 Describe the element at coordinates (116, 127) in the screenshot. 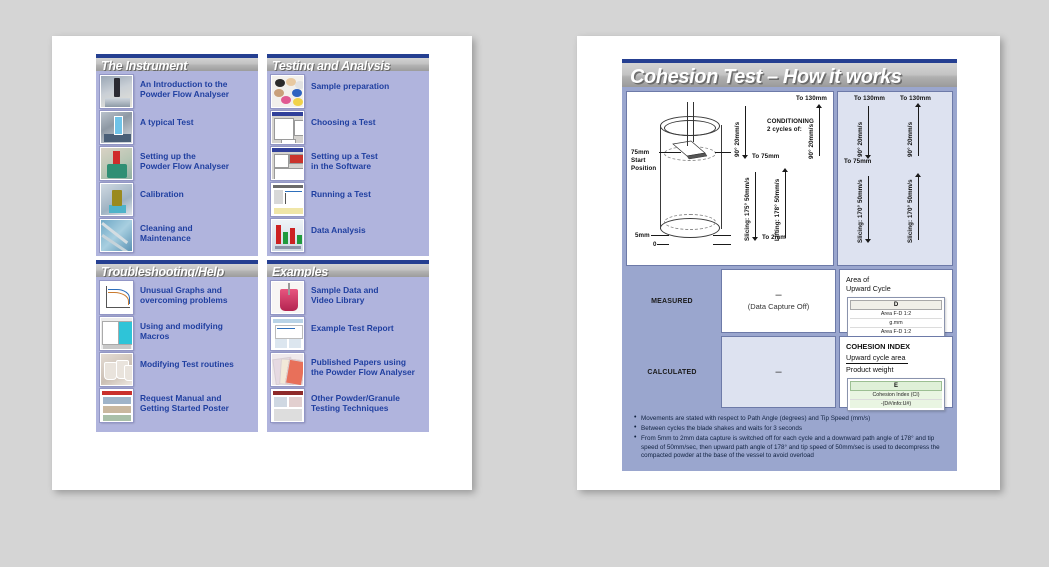

I see `typical-test-photo-icon` at that location.